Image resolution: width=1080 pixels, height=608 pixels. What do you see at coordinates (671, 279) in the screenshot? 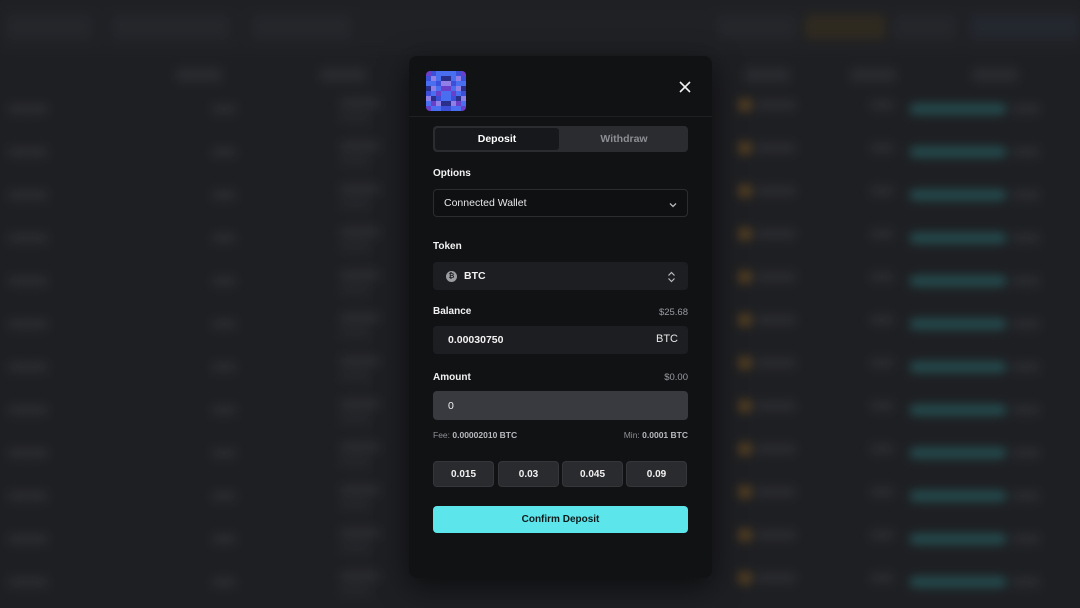
I see `chevron-up-down-icon` at bounding box center [671, 279].